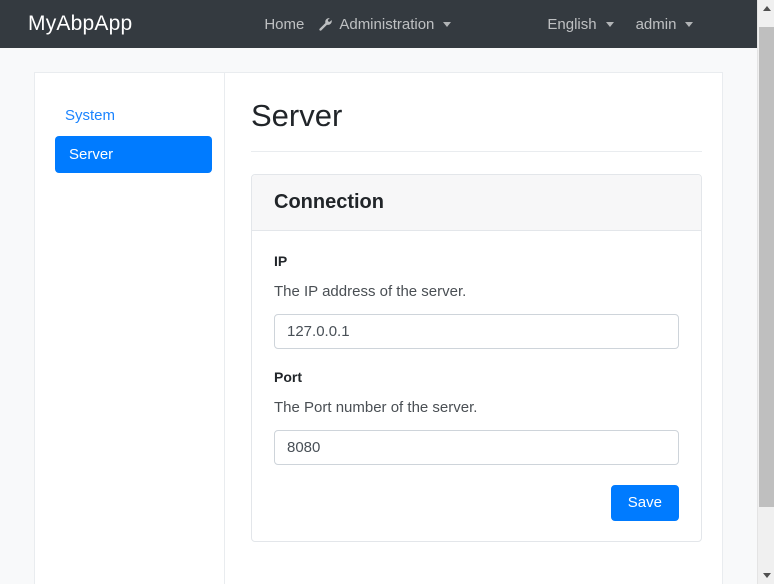  I want to click on ip-input, so click(476, 332).